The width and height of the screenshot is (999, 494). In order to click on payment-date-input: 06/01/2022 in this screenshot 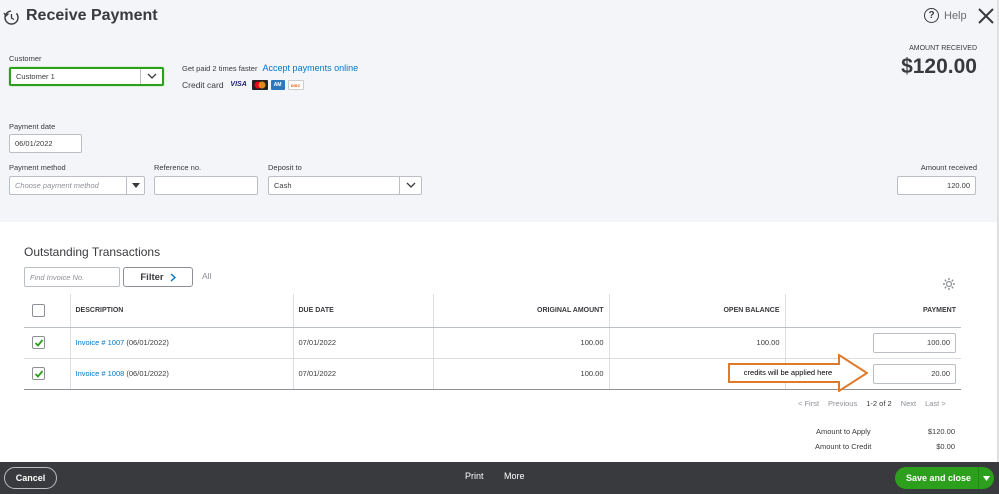, I will do `click(45, 143)`.